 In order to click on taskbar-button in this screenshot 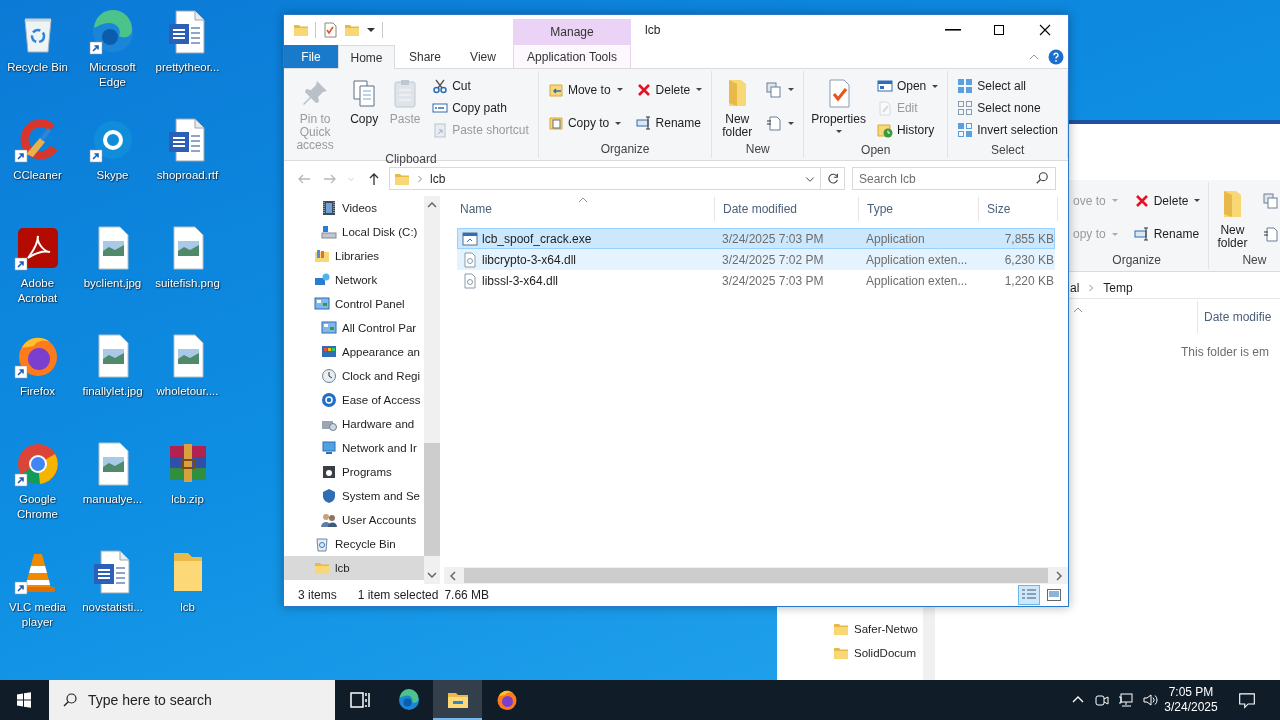, I will do `click(457, 700)`.